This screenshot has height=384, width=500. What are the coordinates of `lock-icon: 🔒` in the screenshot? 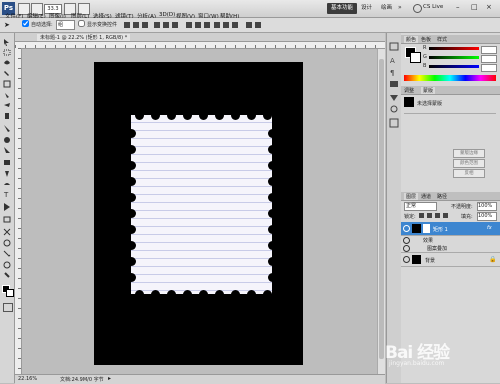 It's located at (493, 259).